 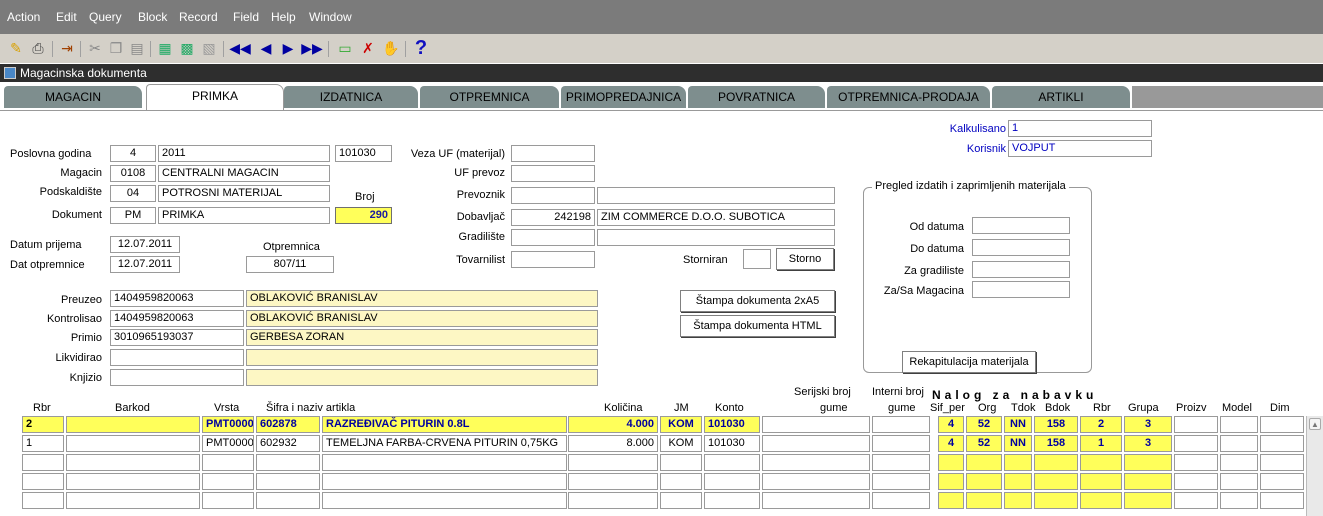 What do you see at coordinates (1056, 424) in the screenshot?
I see `grid-cell-bdok-row1: 158` at bounding box center [1056, 424].